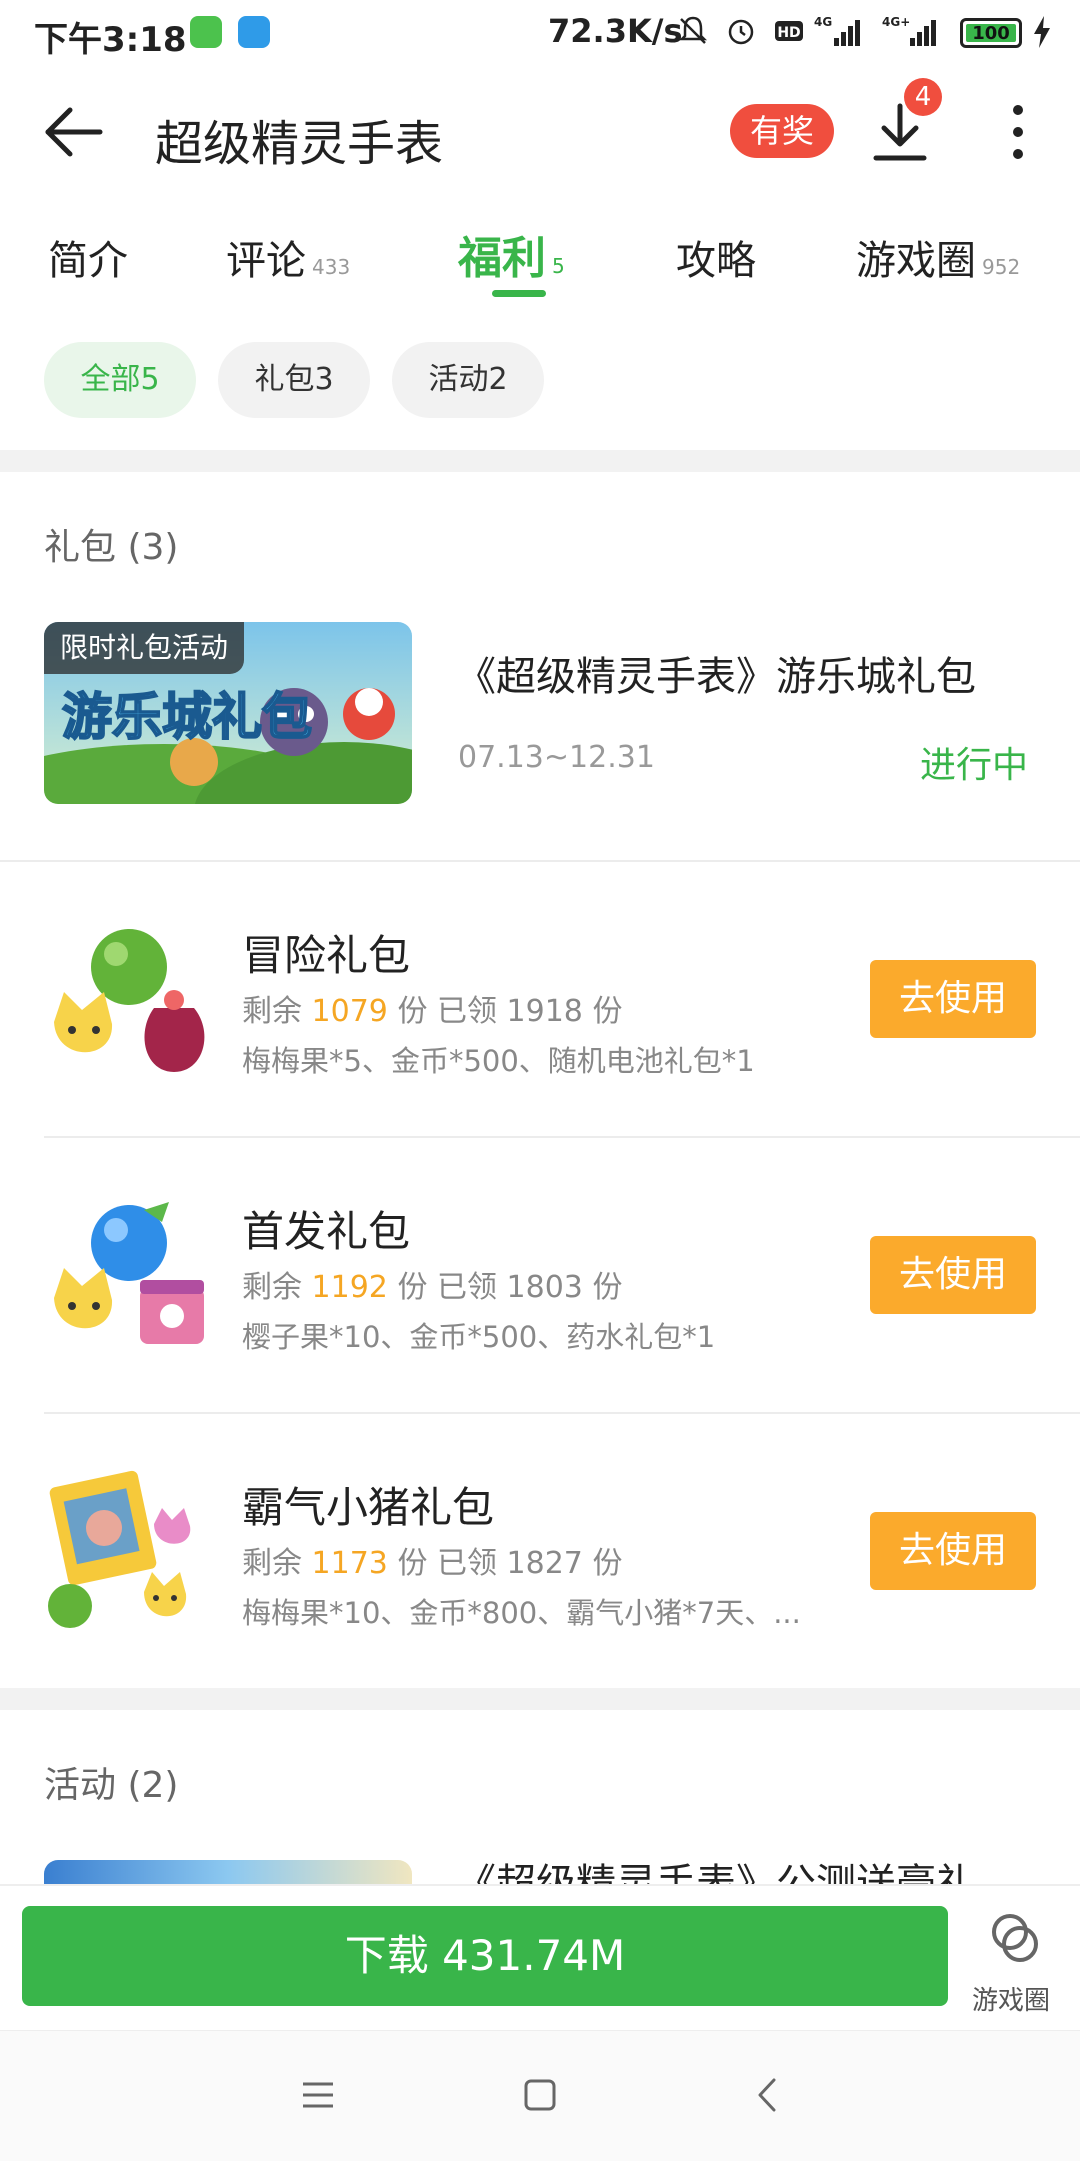  What do you see at coordinates (837, 30) in the screenshot?
I see `signal-4g-icon: 4G` at bounding box center [837, 30].